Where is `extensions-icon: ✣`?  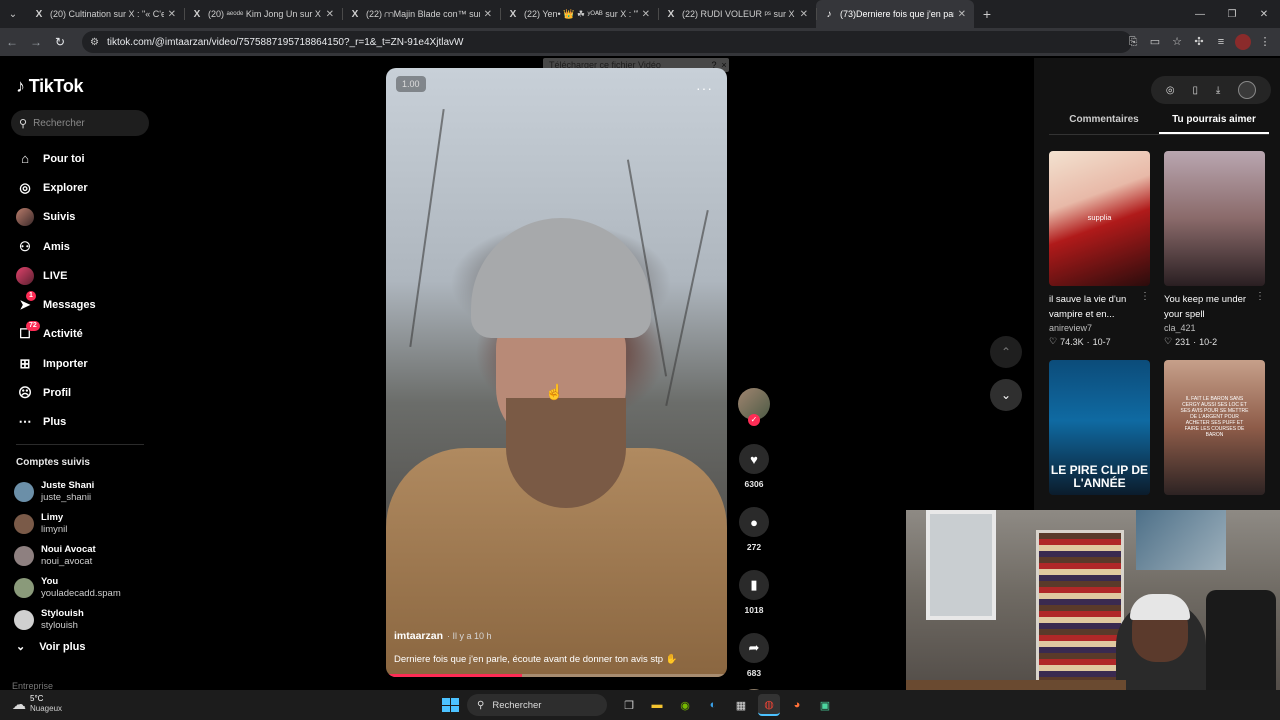 extensions-icon: ✣ is located at coordinates (1199, 42).